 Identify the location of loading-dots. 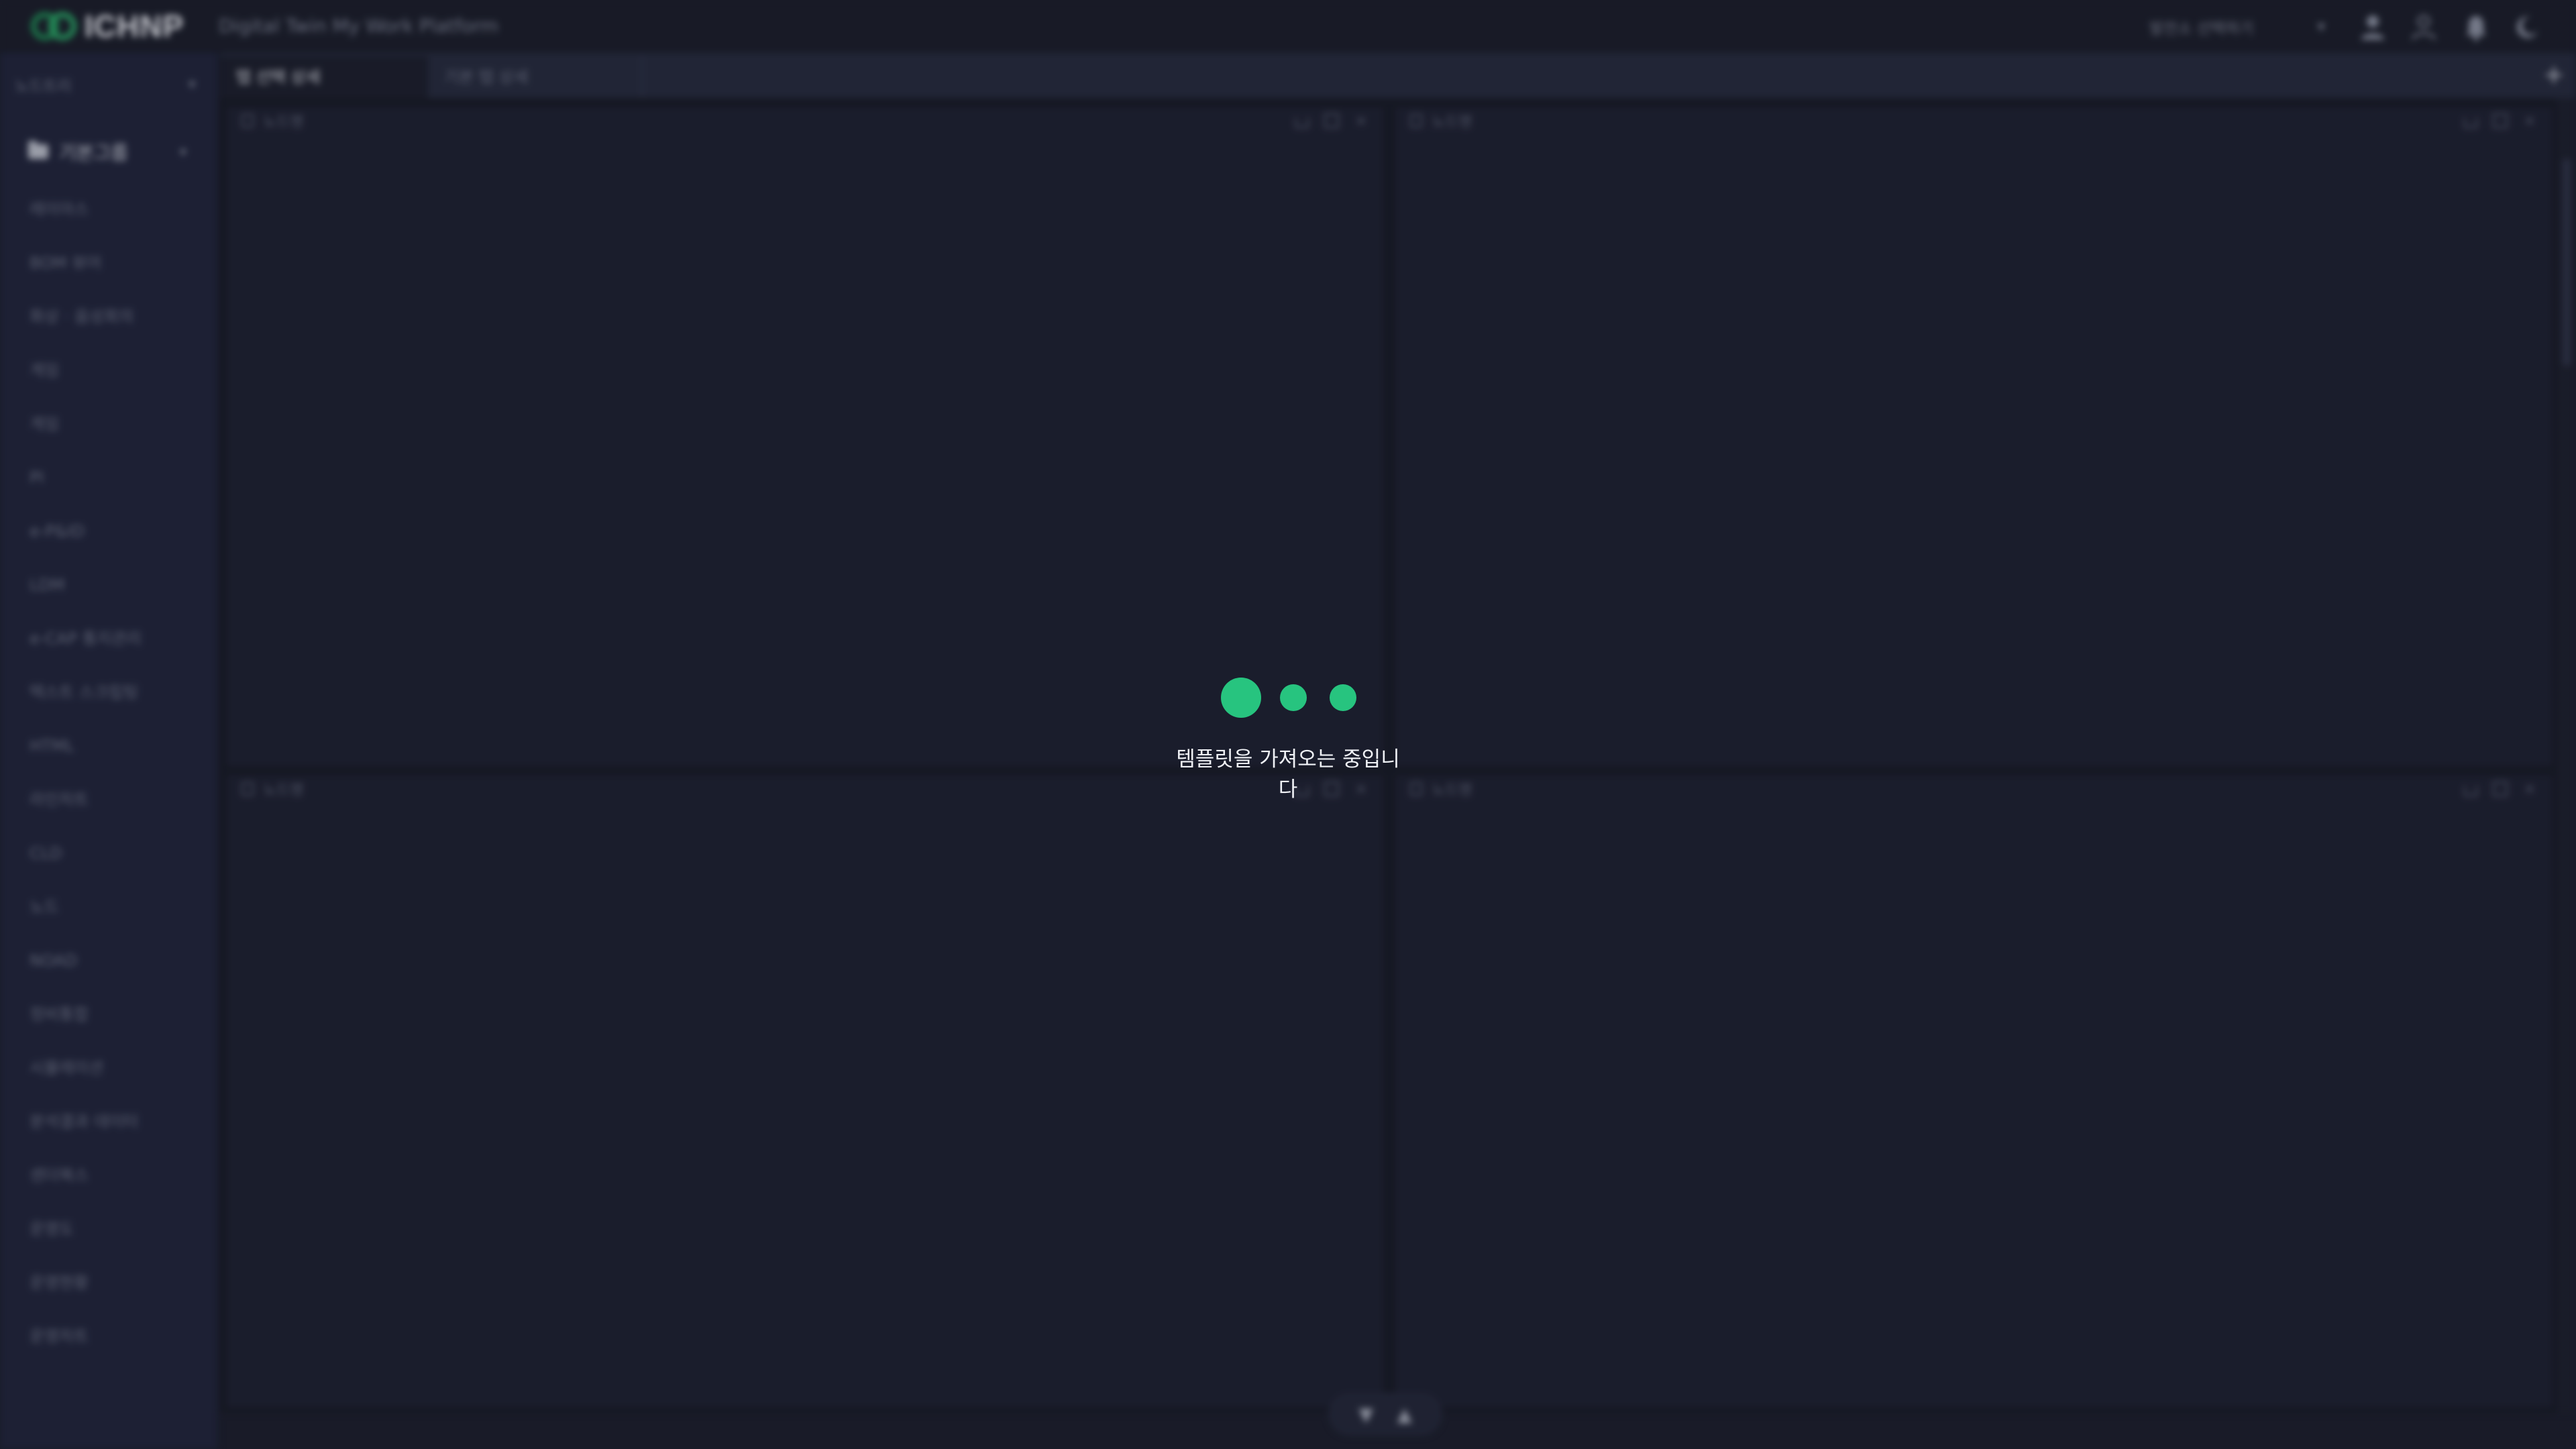
(1294, 698).